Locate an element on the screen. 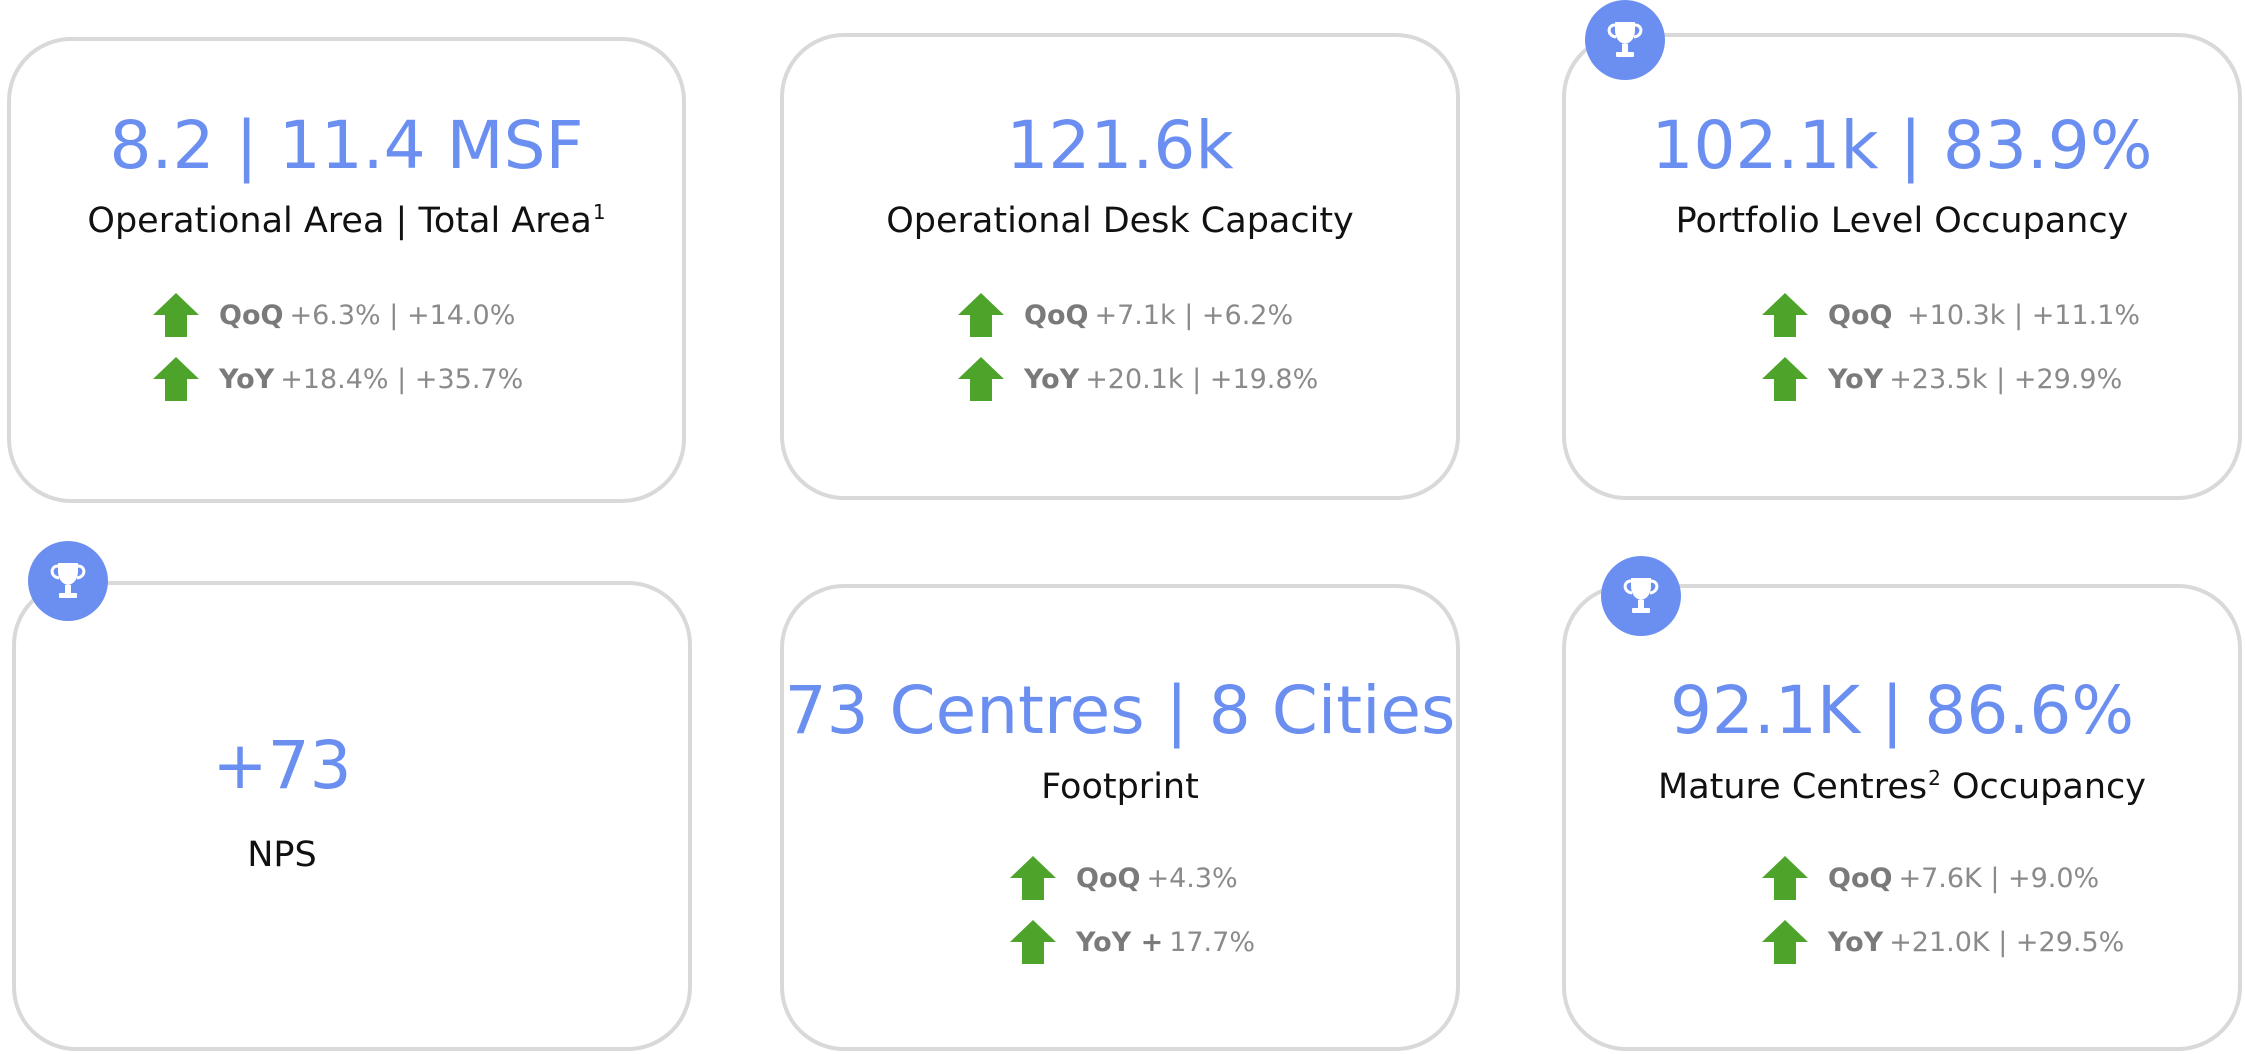 The height and width of the screenshot is (1054, 2245). card-subtitle: Portfolio Level Occupancy is located at coordinates (1902, 221).